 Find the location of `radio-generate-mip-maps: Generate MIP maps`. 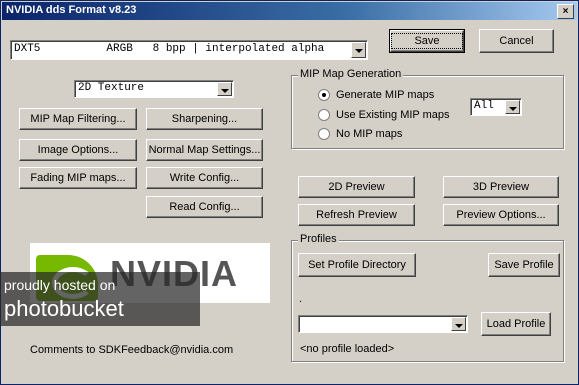

radio-generate-mip-maps: Generate MIP maps is located at coordinates (376, 95).